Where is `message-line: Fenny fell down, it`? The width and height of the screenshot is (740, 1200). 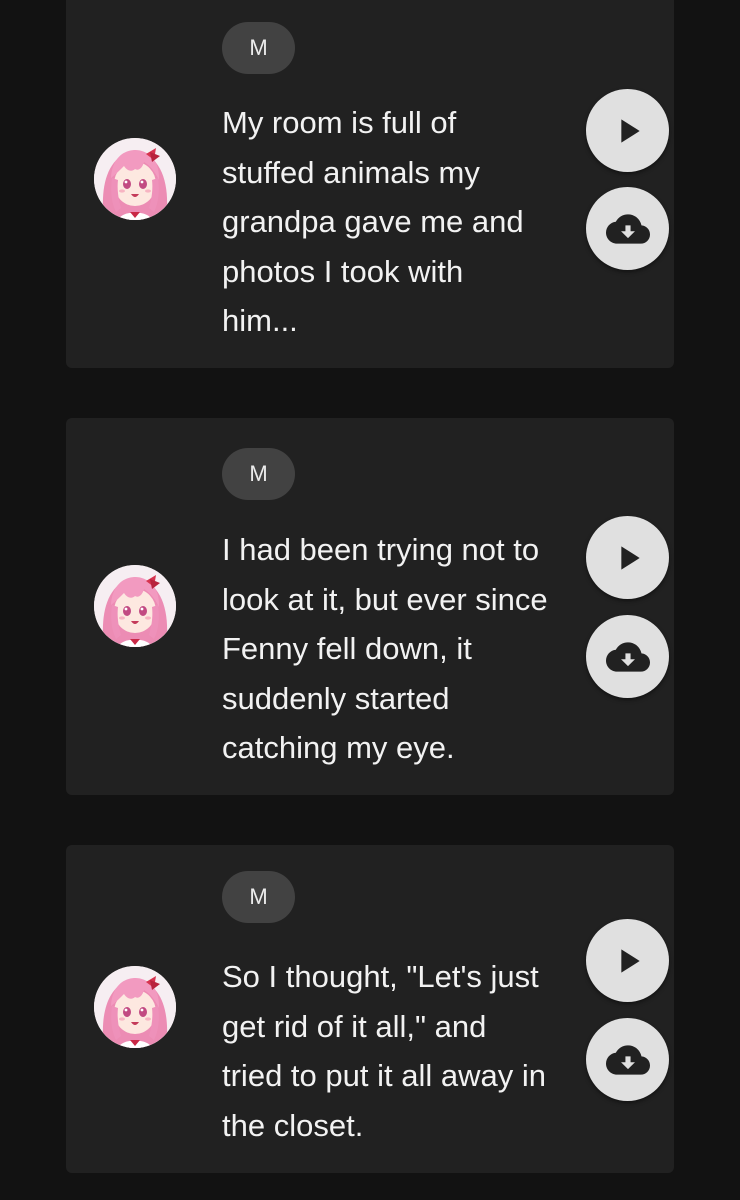 message-line: Fenny fell down, it is located at coordinates (347, 648).